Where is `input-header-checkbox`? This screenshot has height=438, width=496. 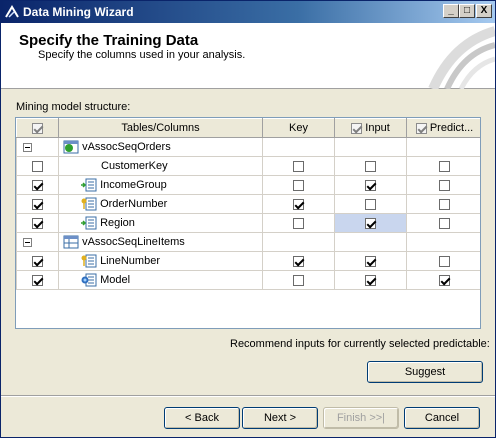
input-header-checkbox is located at coordinates (357, 128).